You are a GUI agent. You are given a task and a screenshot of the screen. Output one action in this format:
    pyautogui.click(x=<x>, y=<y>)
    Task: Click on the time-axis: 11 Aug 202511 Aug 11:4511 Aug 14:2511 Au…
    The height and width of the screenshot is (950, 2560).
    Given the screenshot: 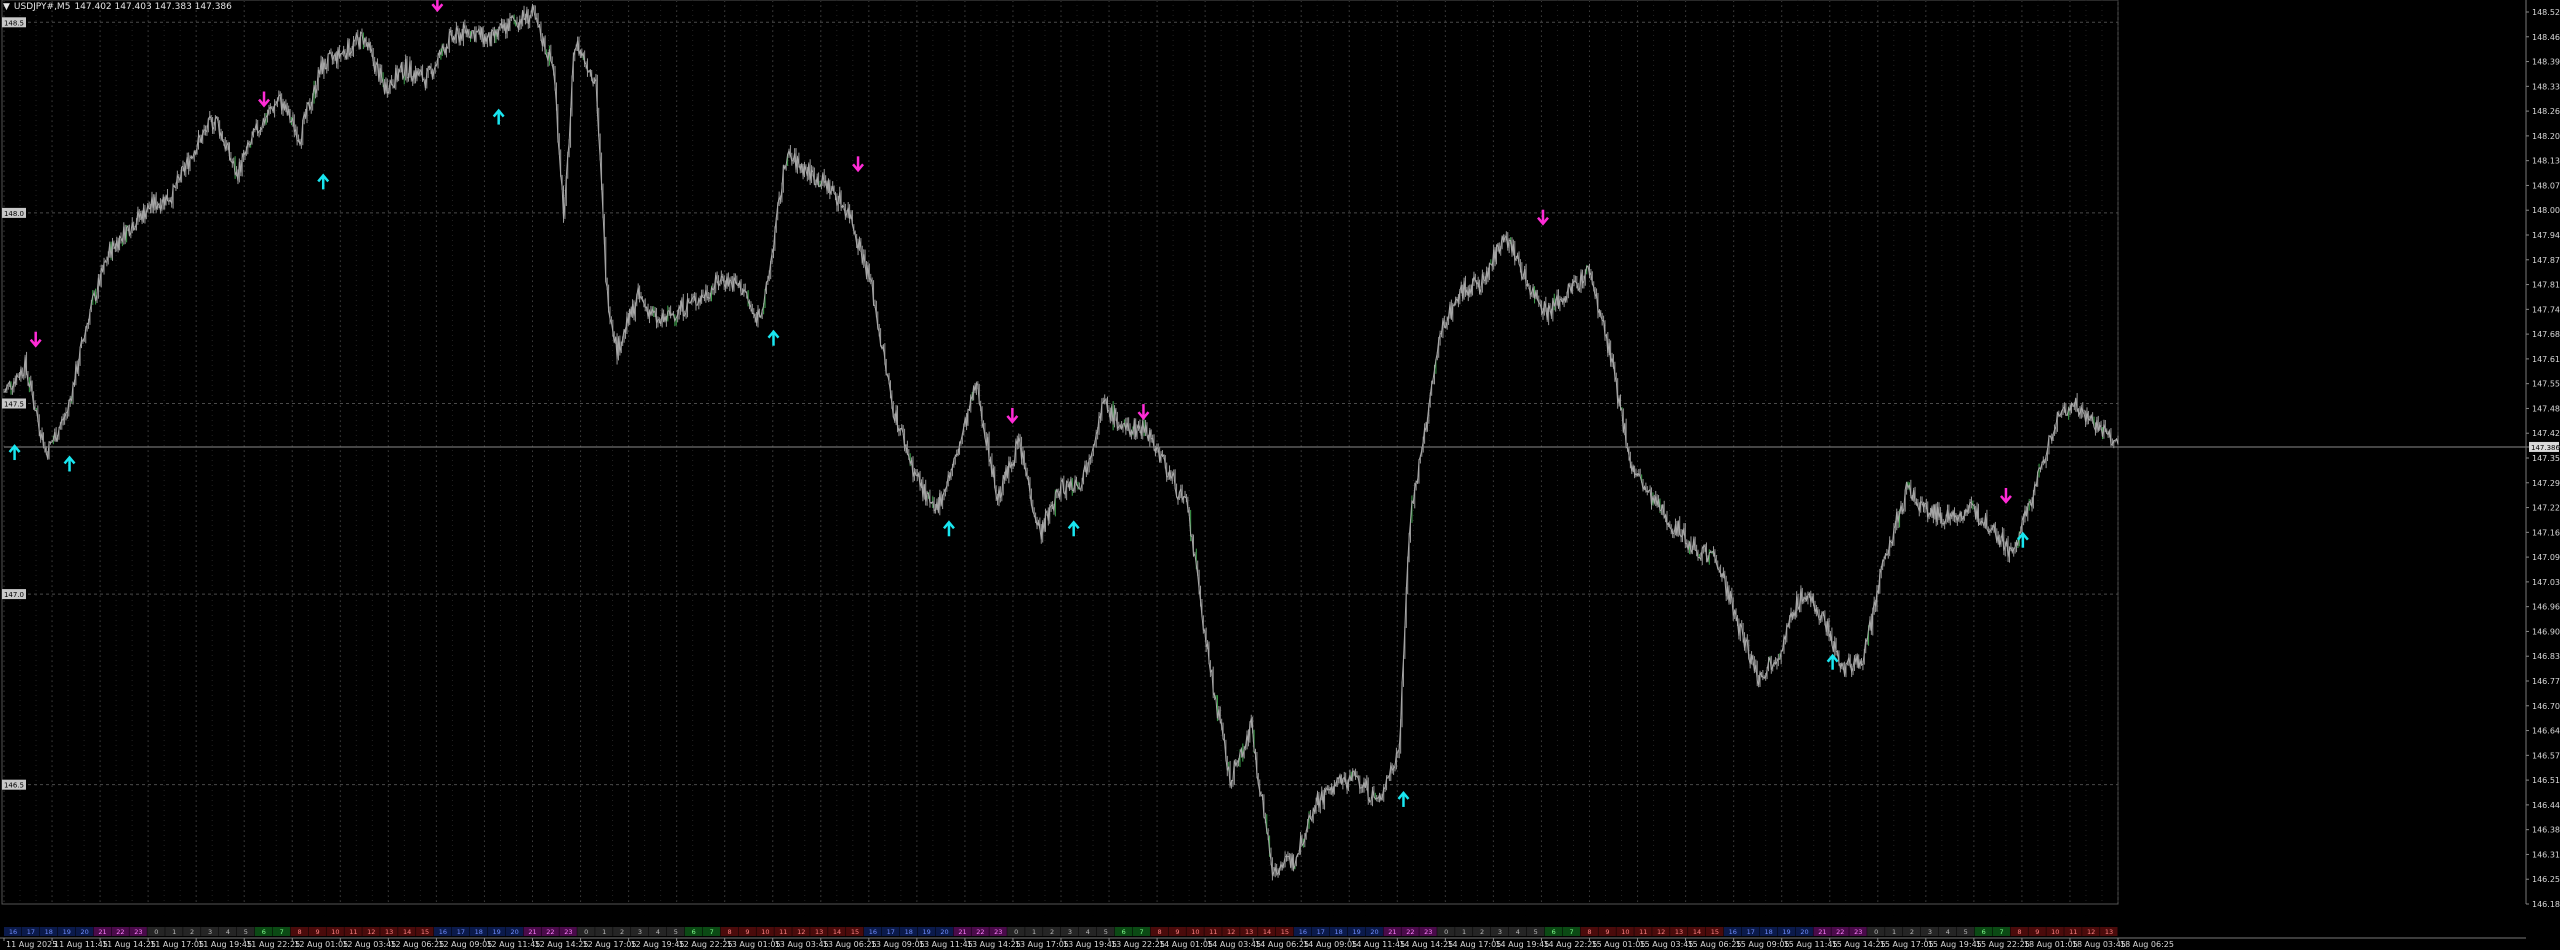 What is the action you would take?
    pyautogui.click(x=1263, y=943)
    